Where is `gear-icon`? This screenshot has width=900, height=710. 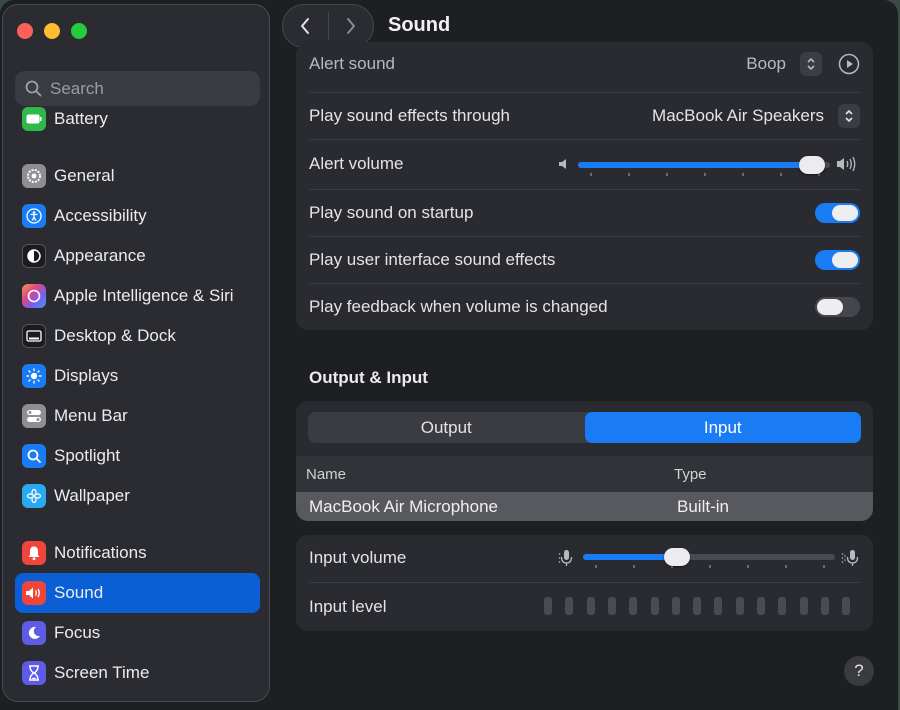
gear-icon is located at coordinates (34, 176).